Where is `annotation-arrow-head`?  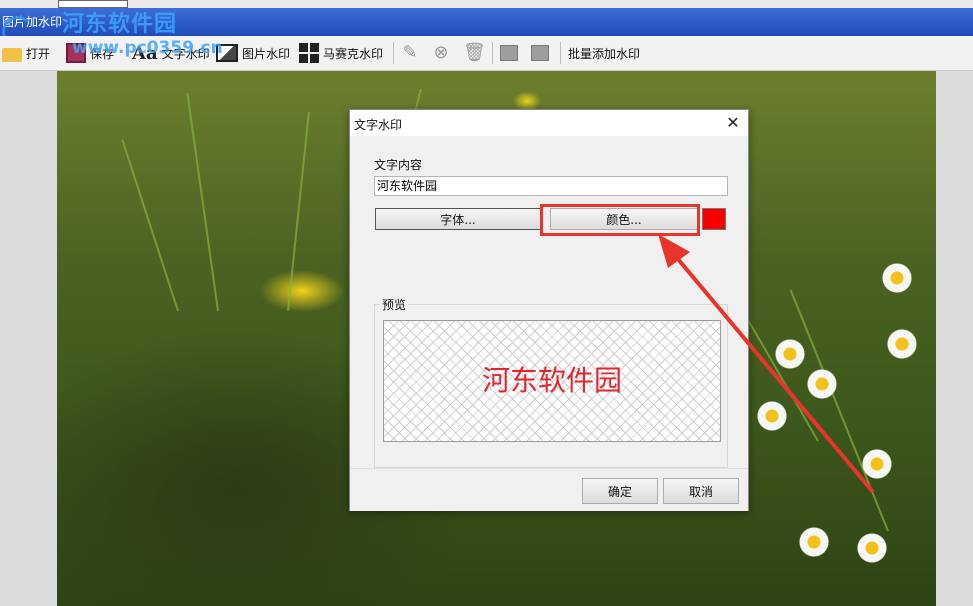
annotation-arrow-head is located at coordinates (674, 251).